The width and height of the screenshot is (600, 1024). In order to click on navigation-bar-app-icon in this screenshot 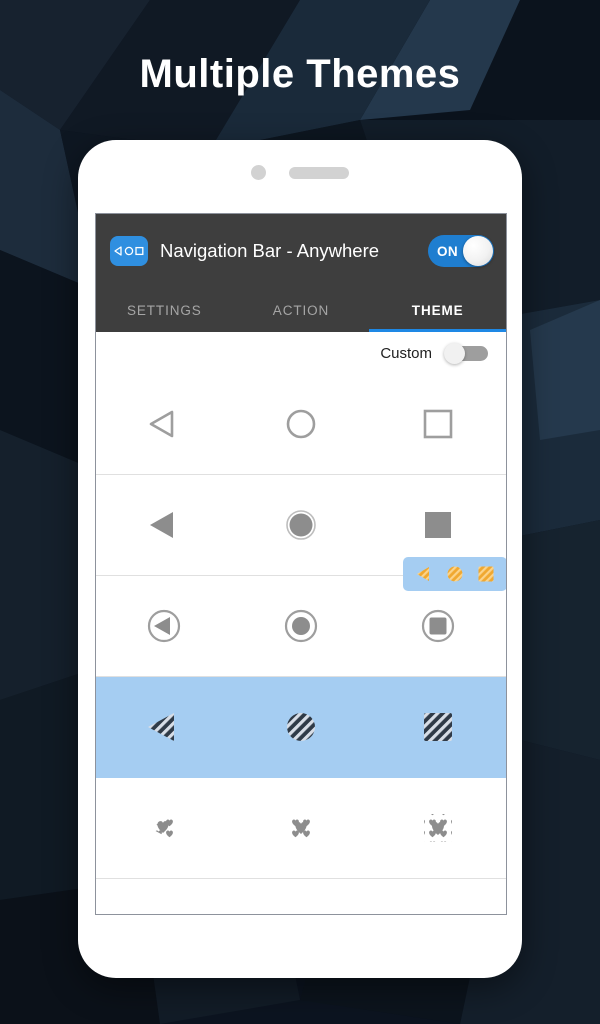, I will do `click(129, 251)`.